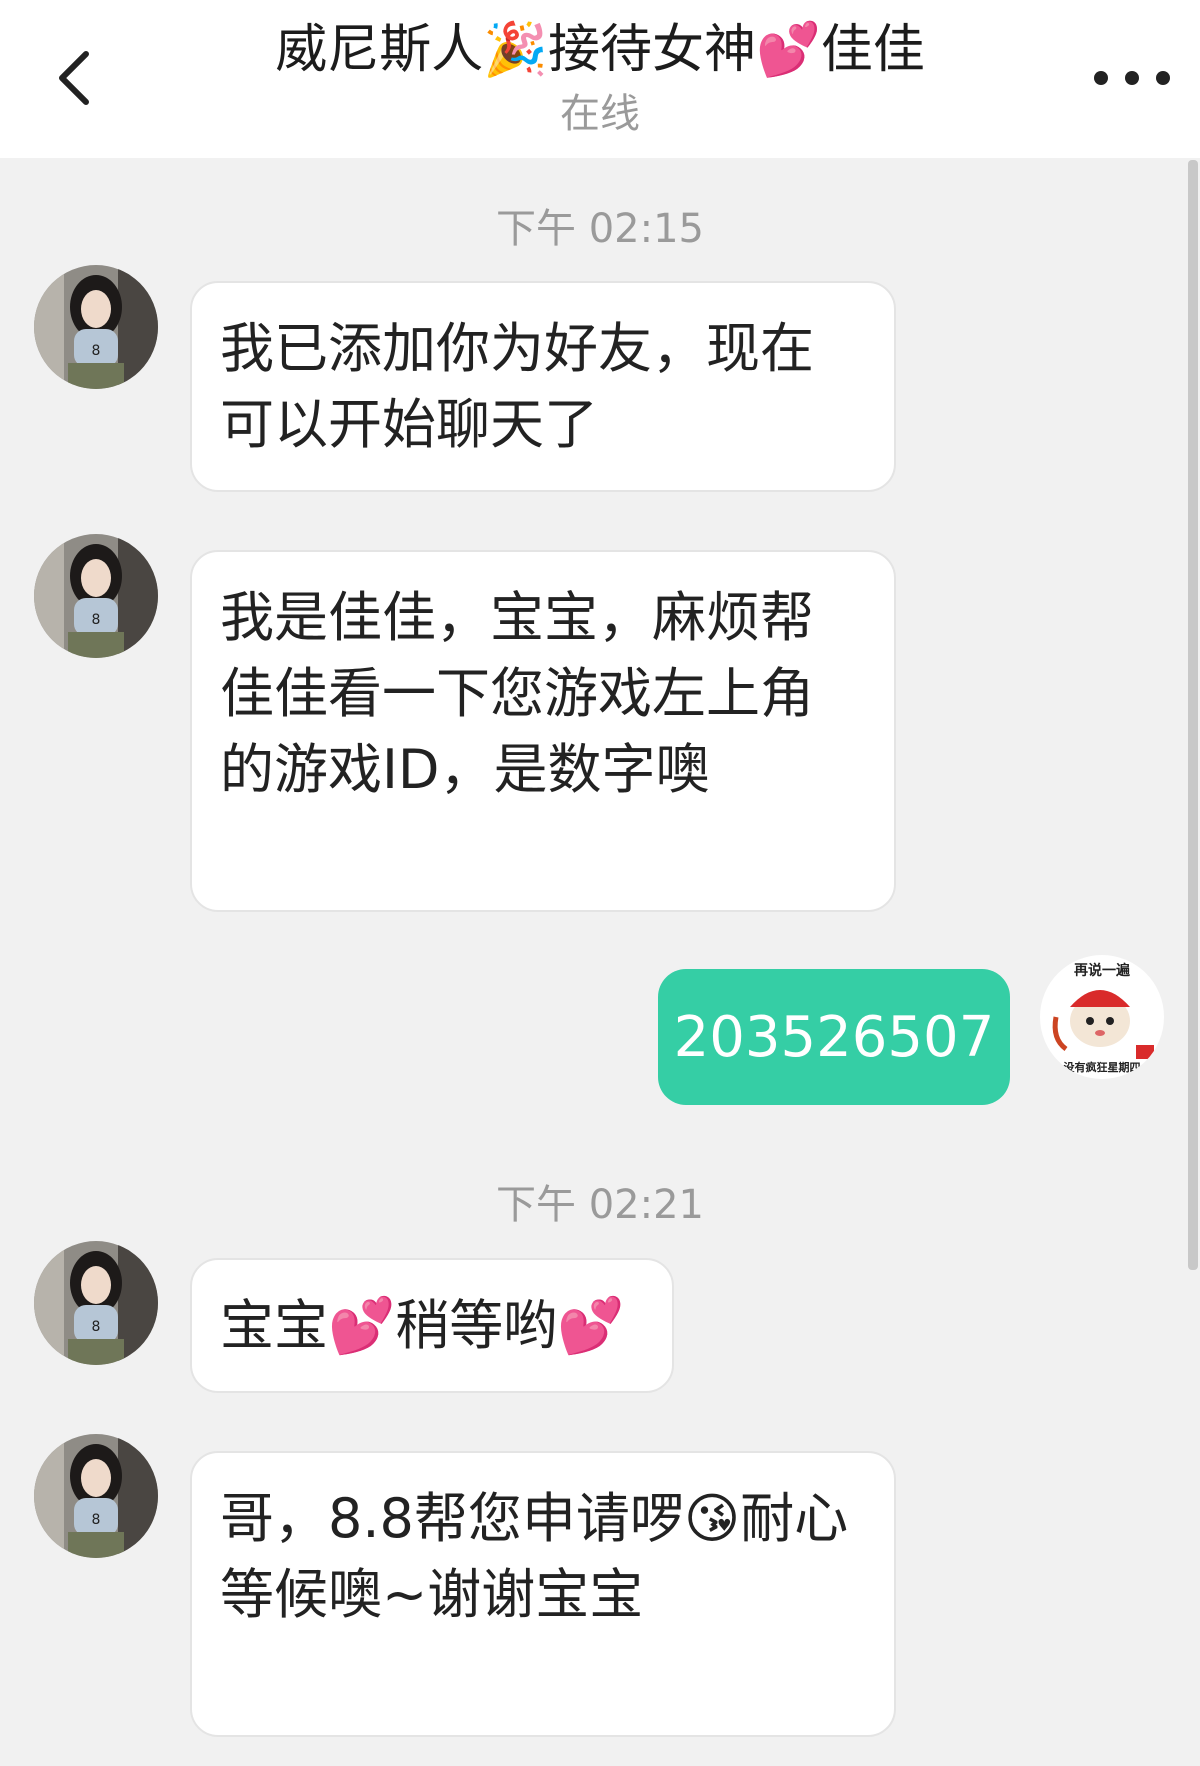 This screenshot has width=1200, height=1766. I want to click on timestamp: 下午 02:15, so click(600, 229).